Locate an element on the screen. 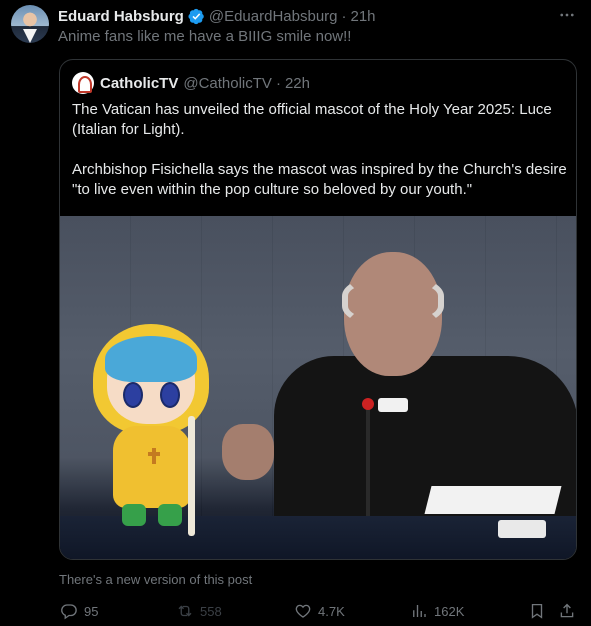 This screenshot has height=626, width=591. repost-button: 558 is located at coordinates (199, 611).